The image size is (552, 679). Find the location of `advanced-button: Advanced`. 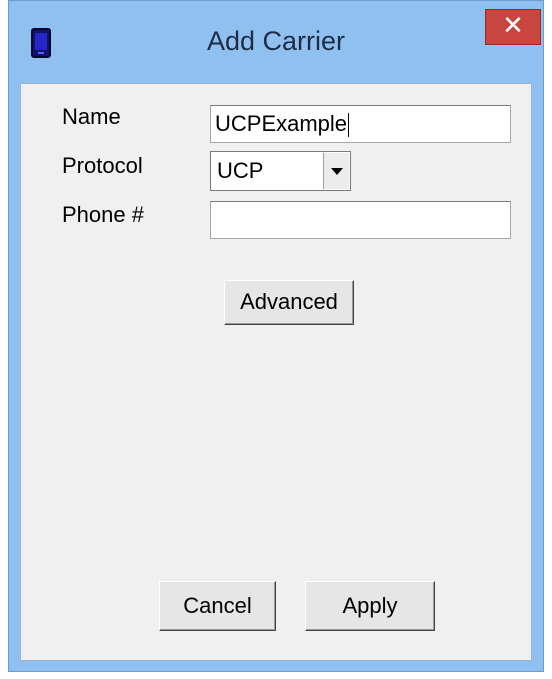

advanced-button: Advanced is located at coordinates (289, 302).